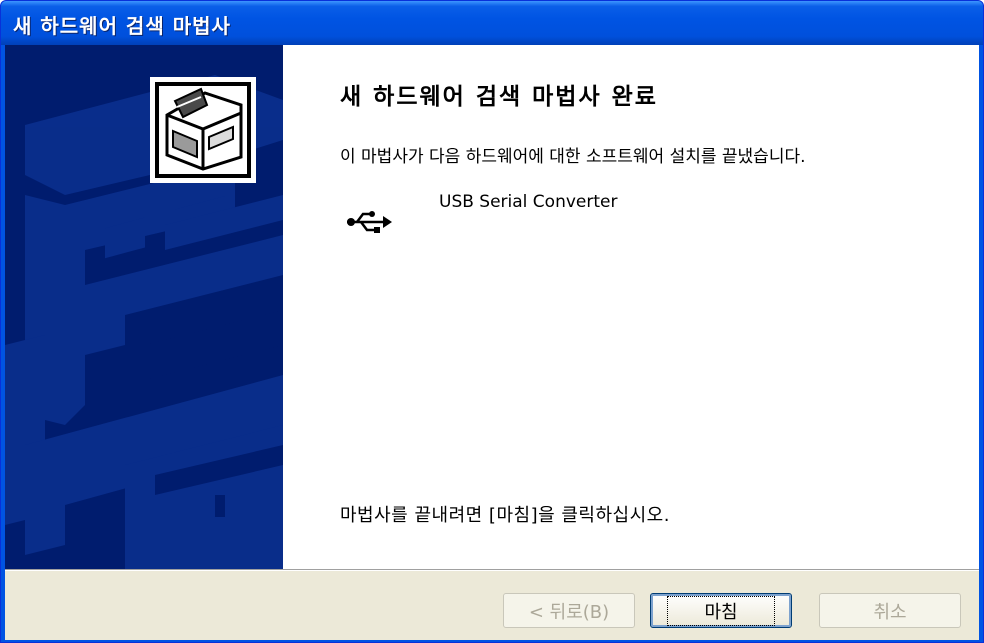 This screenshot has height=643, width=984. I want to click on usb-icon, so click(369, 222).